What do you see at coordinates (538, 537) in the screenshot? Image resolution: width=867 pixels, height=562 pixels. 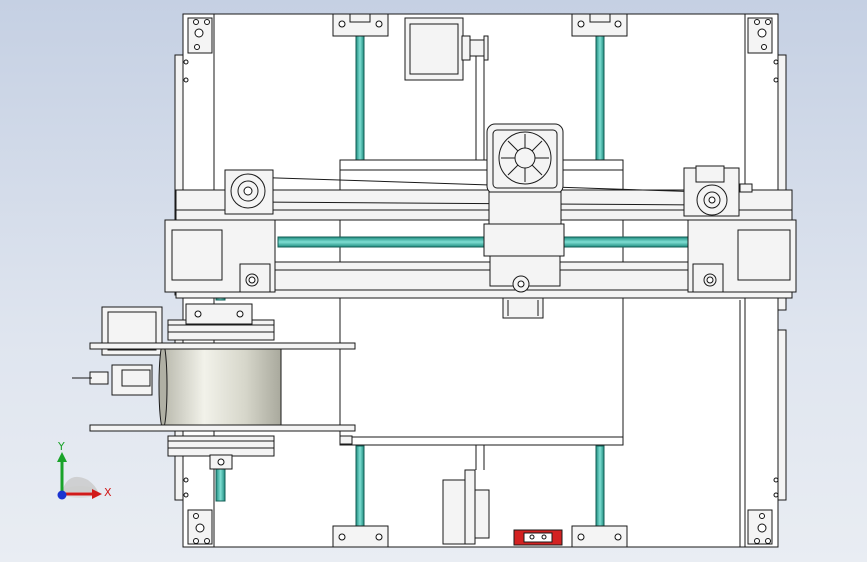 I see `endstop-switch` at bounding box center [538, 537].